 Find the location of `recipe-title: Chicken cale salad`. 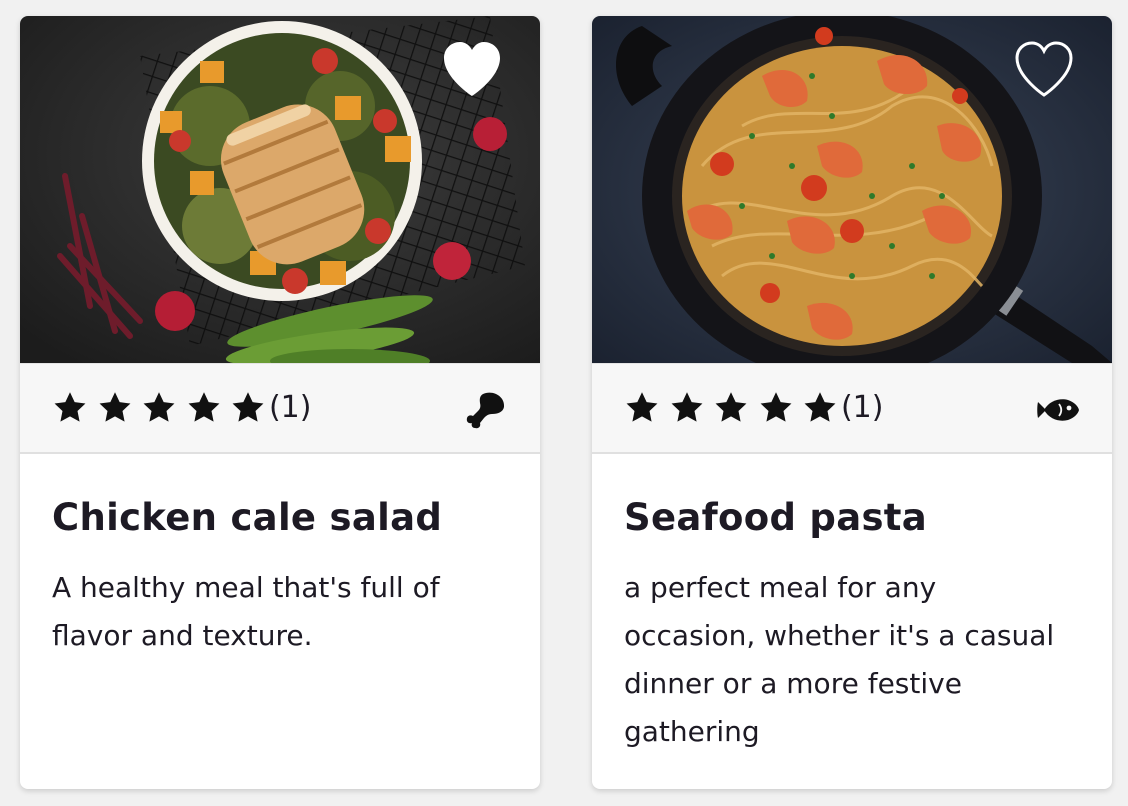

recipe-title: Chicken cale salad is located at coordinates (280, 518).